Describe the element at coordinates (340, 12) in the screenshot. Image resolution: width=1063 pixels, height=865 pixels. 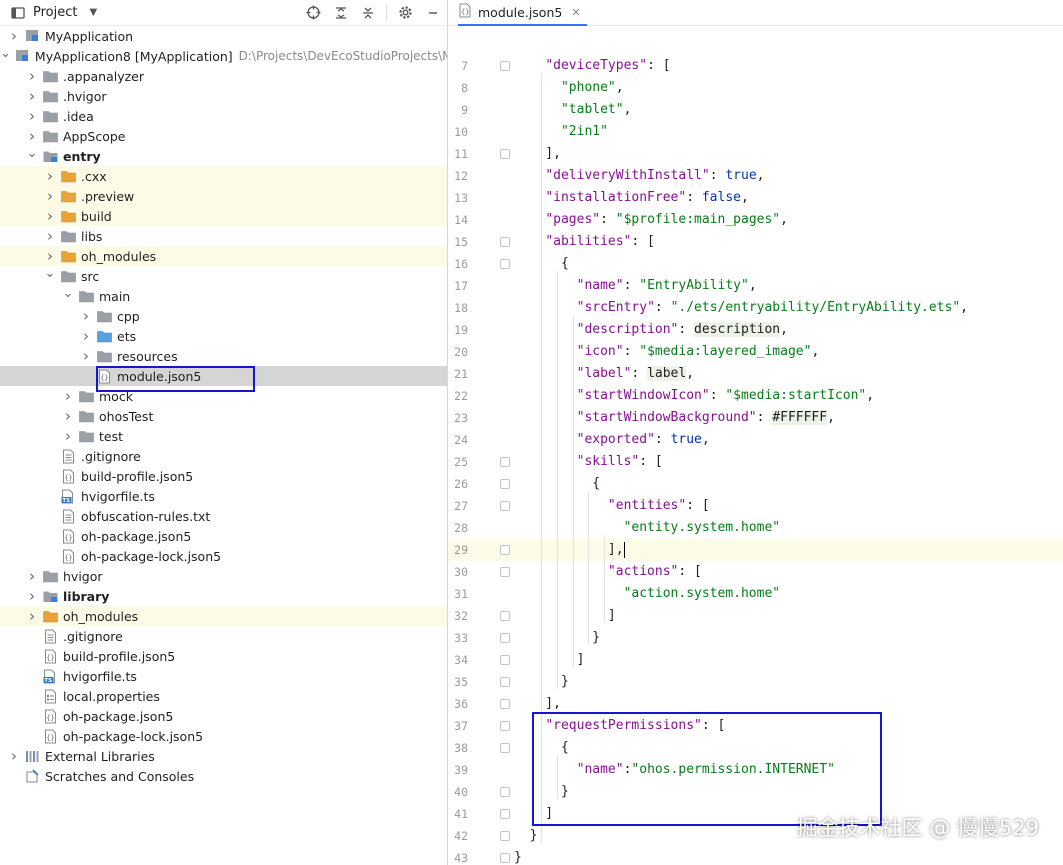
I see `expand-all-icon` at that location.